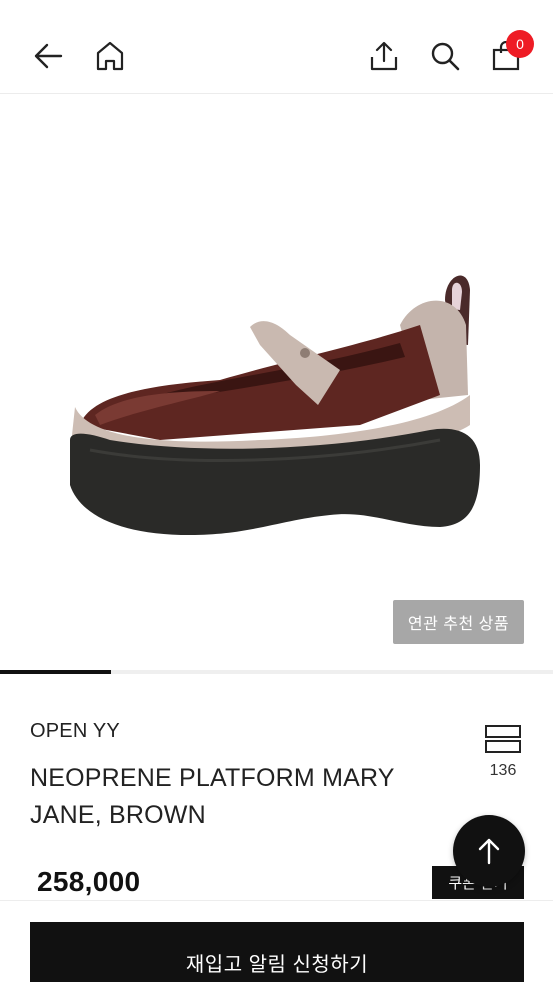 The height and width of the screenshot is (982, 553). What do you see at coordinates (276, 47) in the screenshot?
I see `top-header: 0` at bounding box center [276, 47].